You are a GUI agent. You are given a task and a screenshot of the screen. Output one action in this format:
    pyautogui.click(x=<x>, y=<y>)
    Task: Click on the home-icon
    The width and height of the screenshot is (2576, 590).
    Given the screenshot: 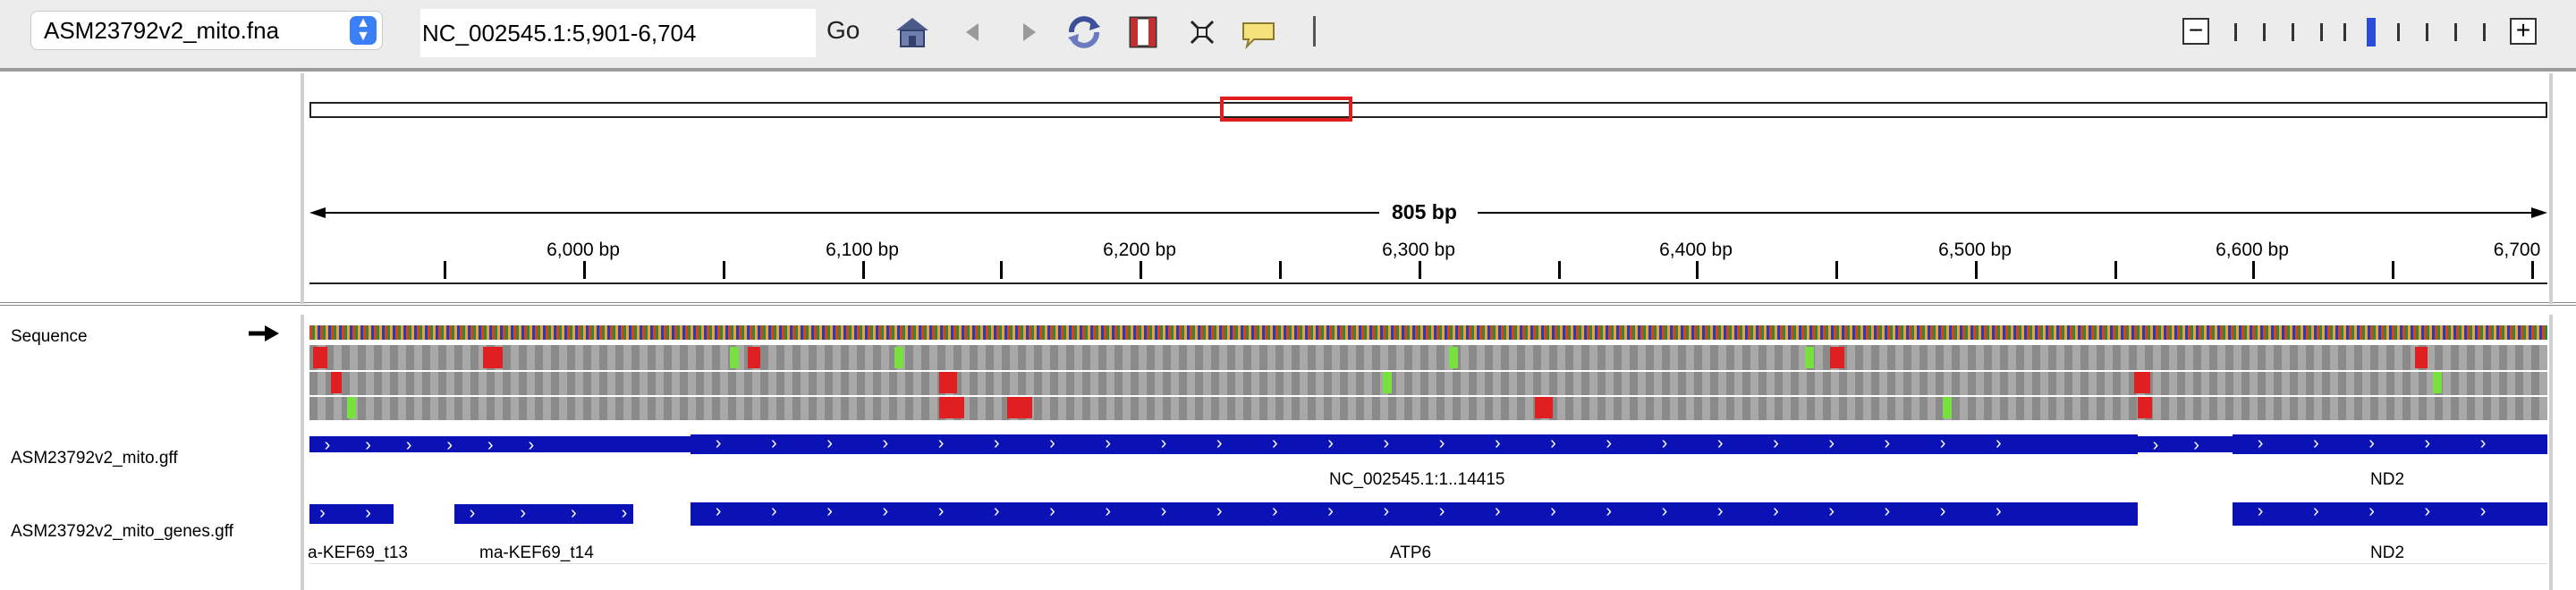 What is the action you would take?
    pyautogui.click(x=912, y=32)
    